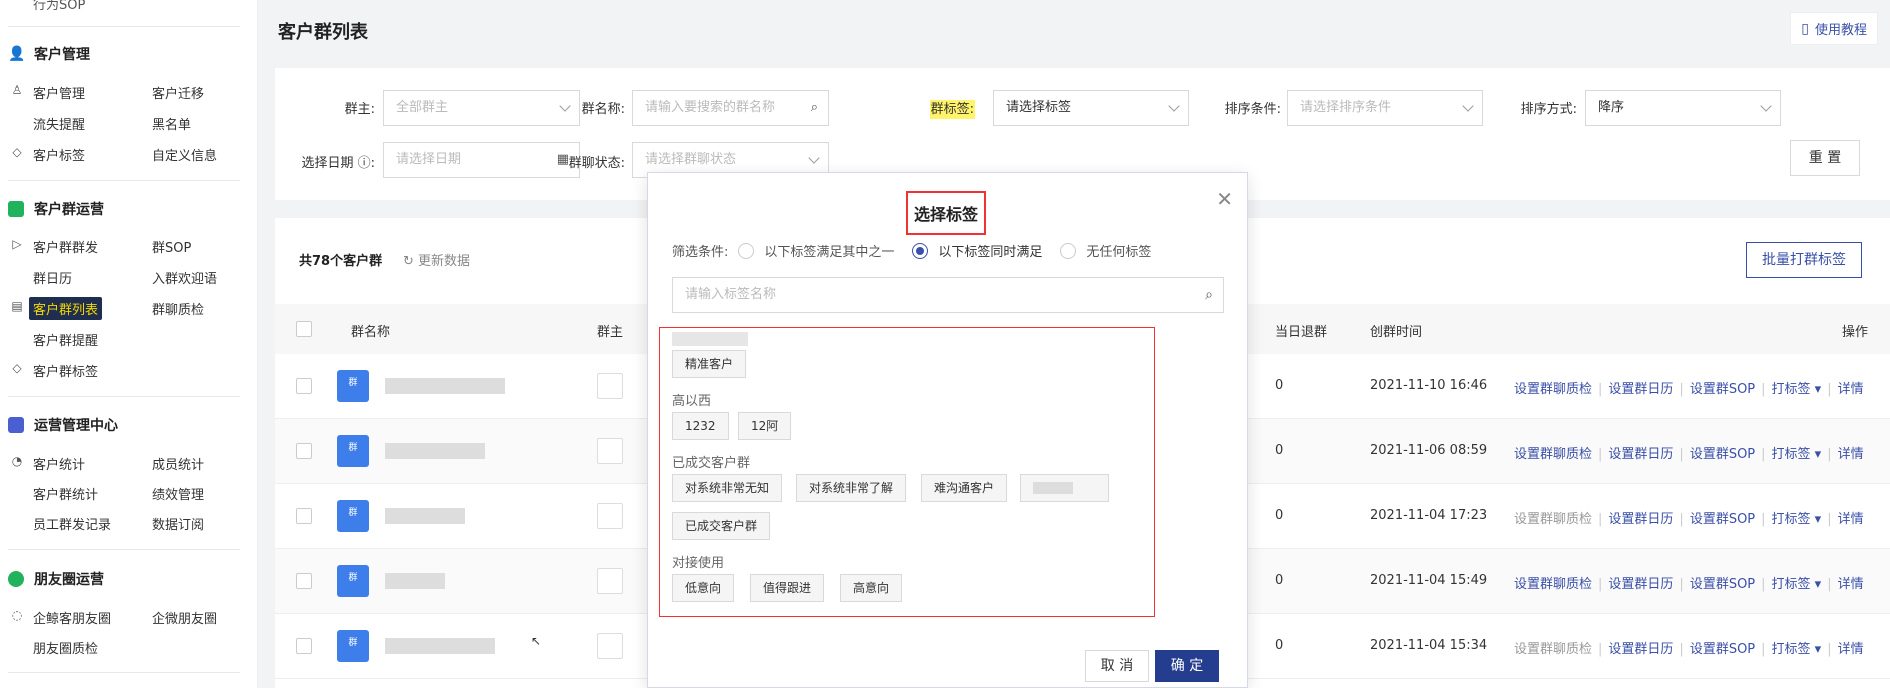 The image size is (1890, 688). What do you see at coordinates (17, 244) in the screenshot?
I see `send-icon: ▷` at bounding box center [17, 244].